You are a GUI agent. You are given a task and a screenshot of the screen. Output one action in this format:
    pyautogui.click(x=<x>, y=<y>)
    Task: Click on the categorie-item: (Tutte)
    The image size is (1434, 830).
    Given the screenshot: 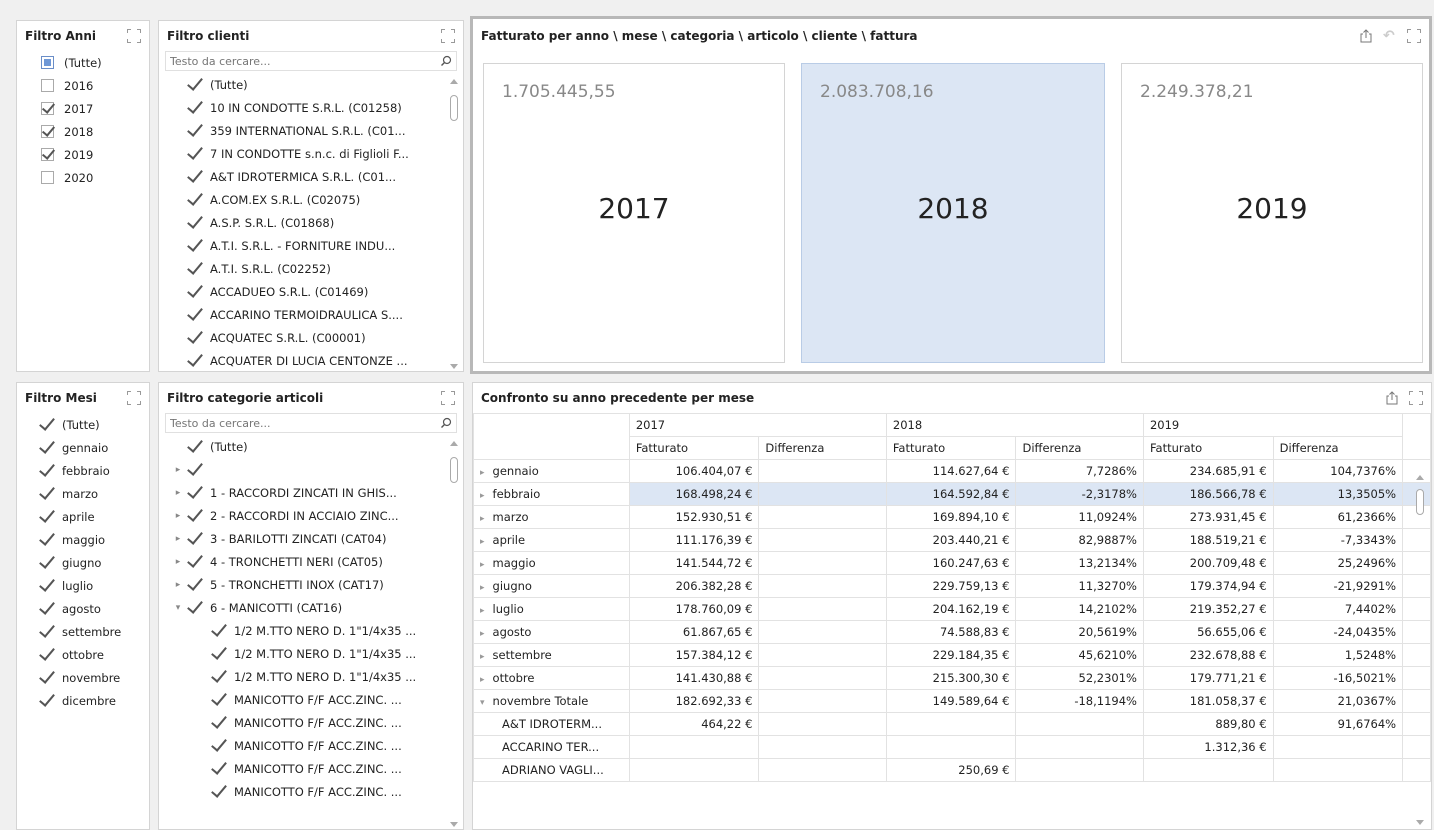 What is the action you would take?
    pyautogui.click(x=318, y=446)
    